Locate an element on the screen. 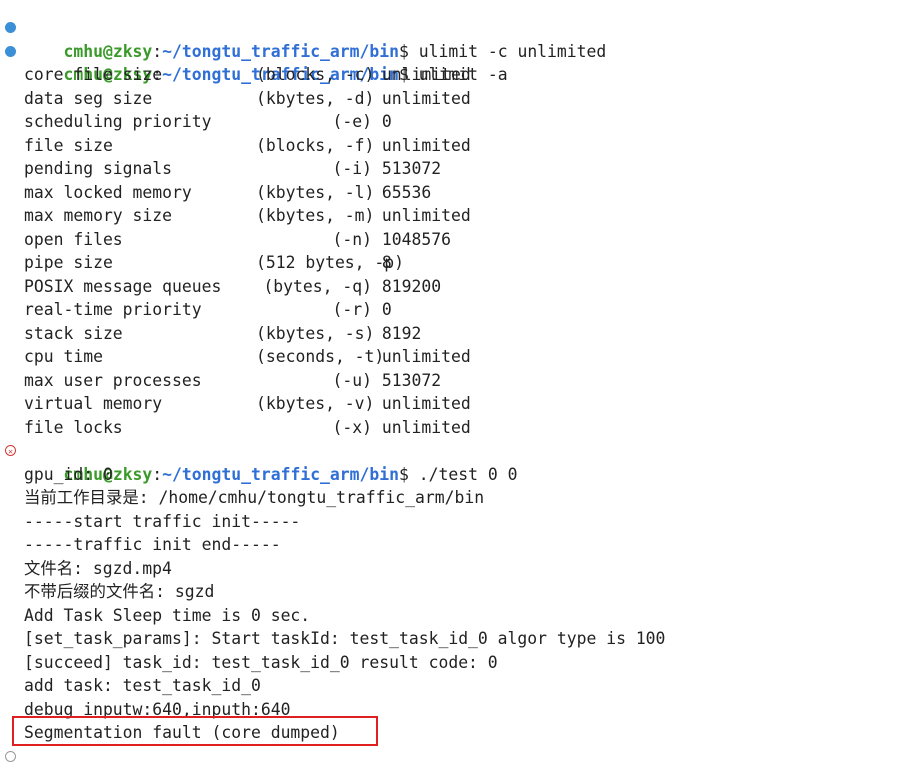  ulimit-row: file size (blocks, -f) unlimited is located at coordinates (461, 146).